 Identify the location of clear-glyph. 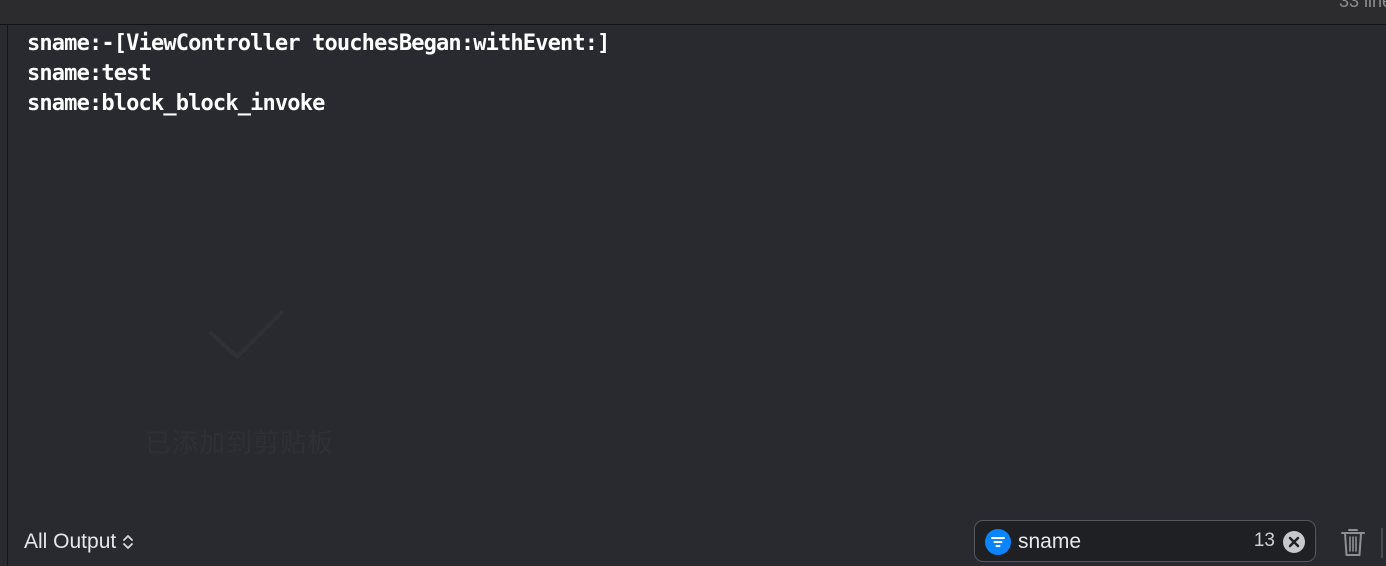
(1294, 542).